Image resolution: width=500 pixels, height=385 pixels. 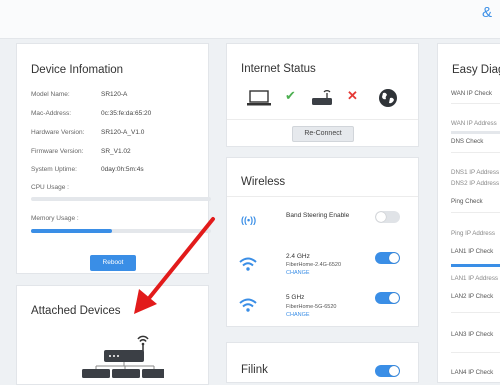 I want to click on wifi-24ghz-icon, so click(x=248, y=264).